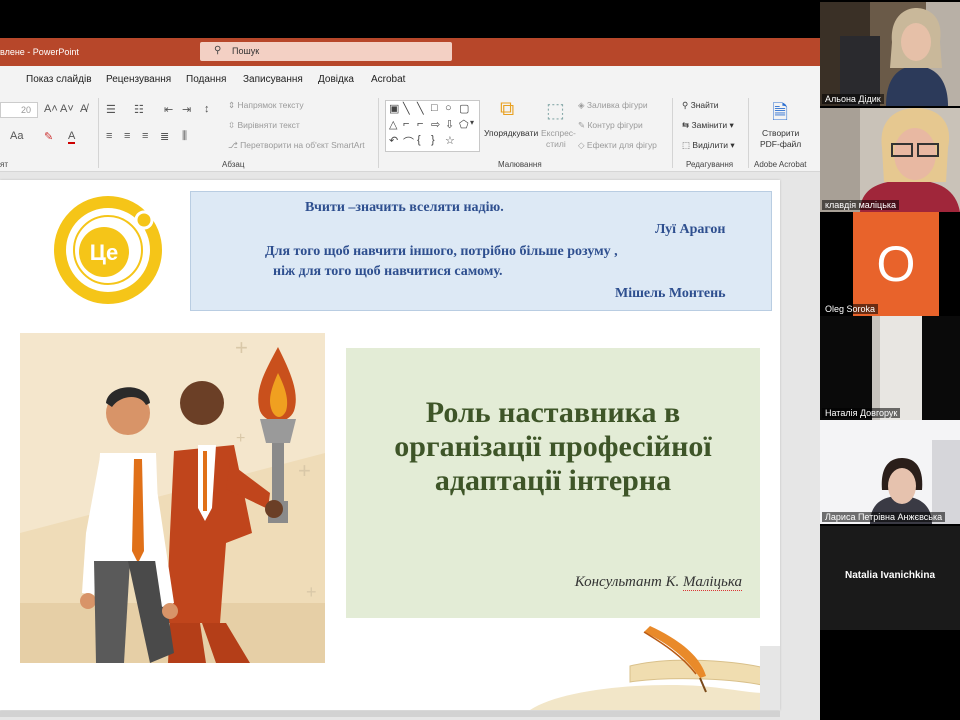 The width and height of the screenshot is (960, 720). What do you see at coordinates (184, 136) in the screenshot?
I see `columns-icon: ⫼` at bounding box center [184, 136].